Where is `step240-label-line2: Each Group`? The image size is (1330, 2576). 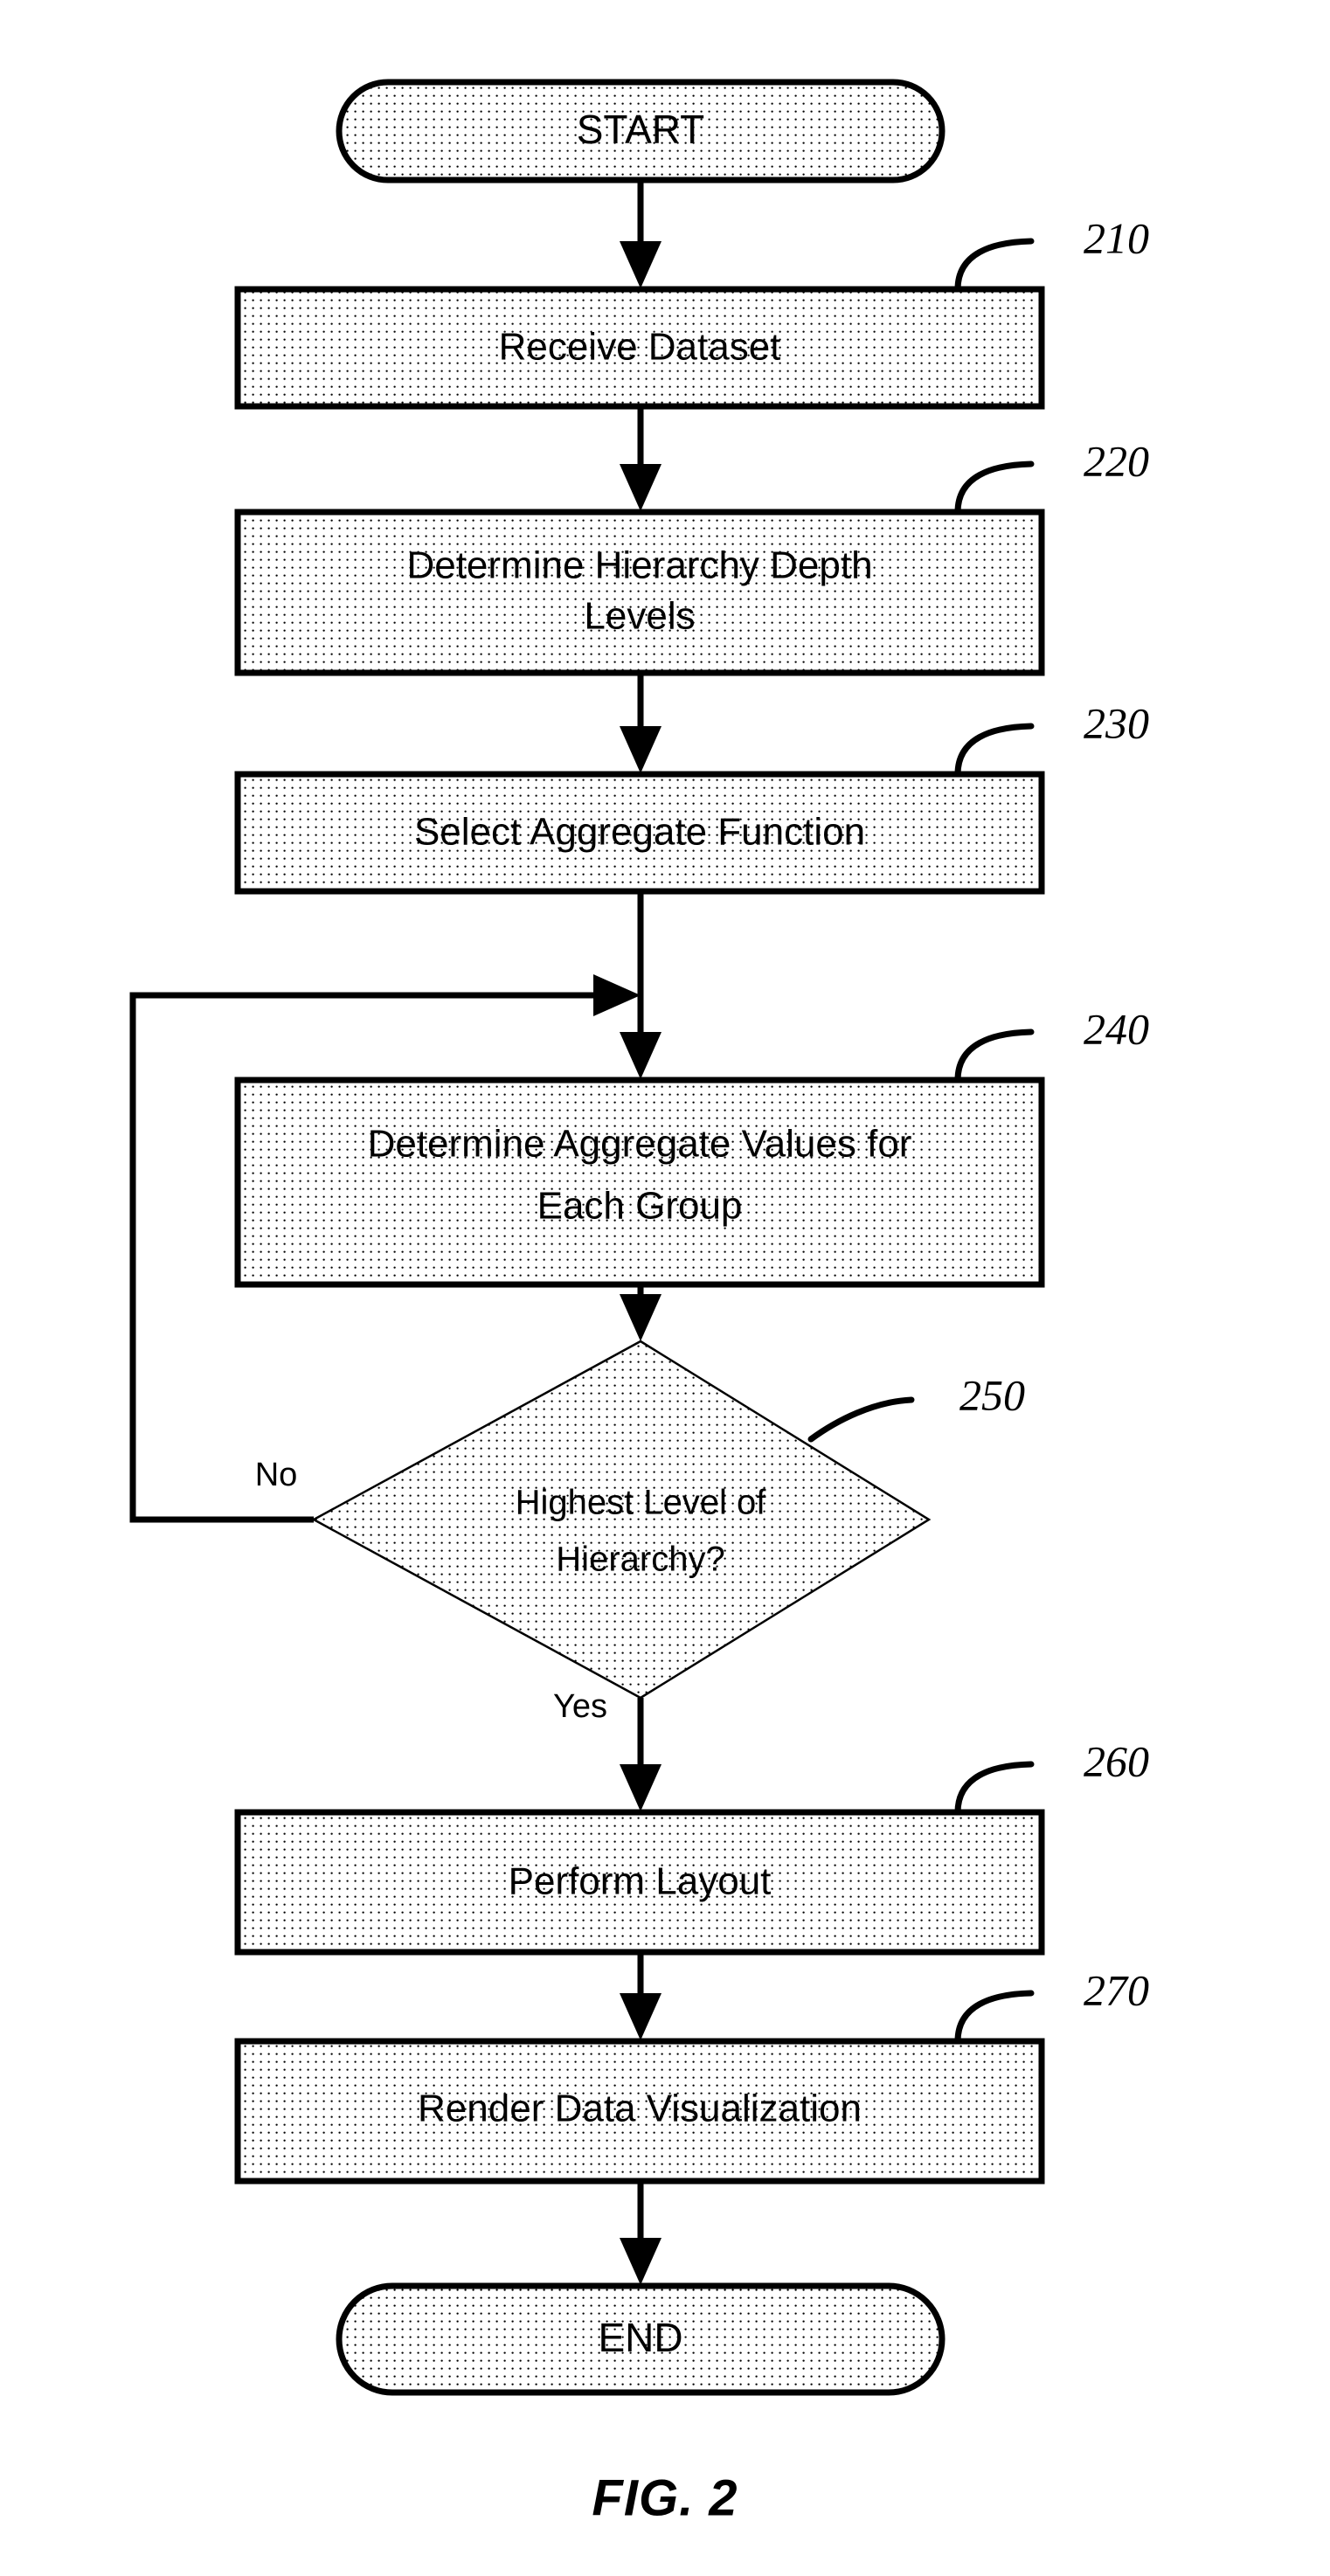 step240-label-line2: Each Group is located at coordinates (640, 1206).